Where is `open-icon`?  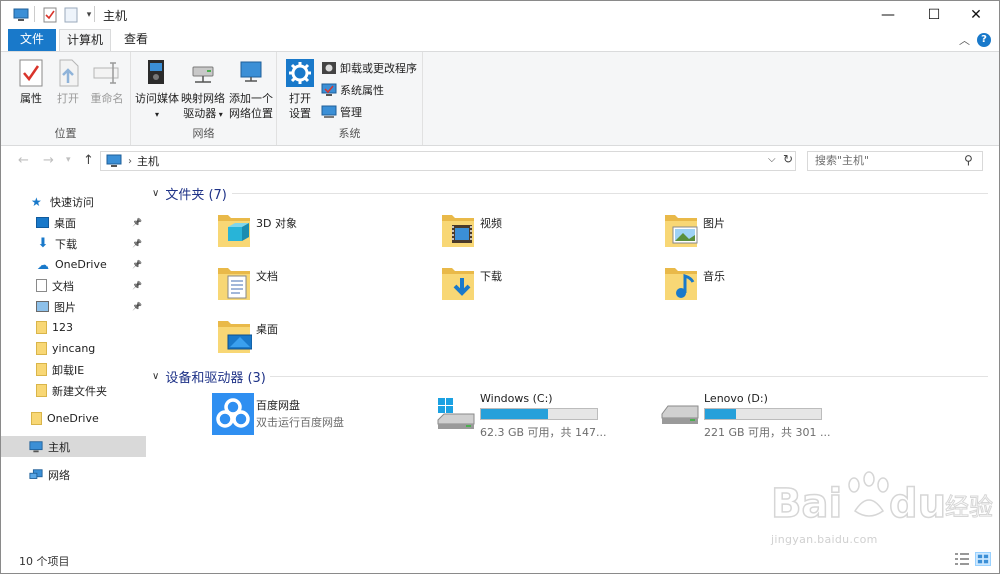 open-icon is located at coordinates (69, 73).